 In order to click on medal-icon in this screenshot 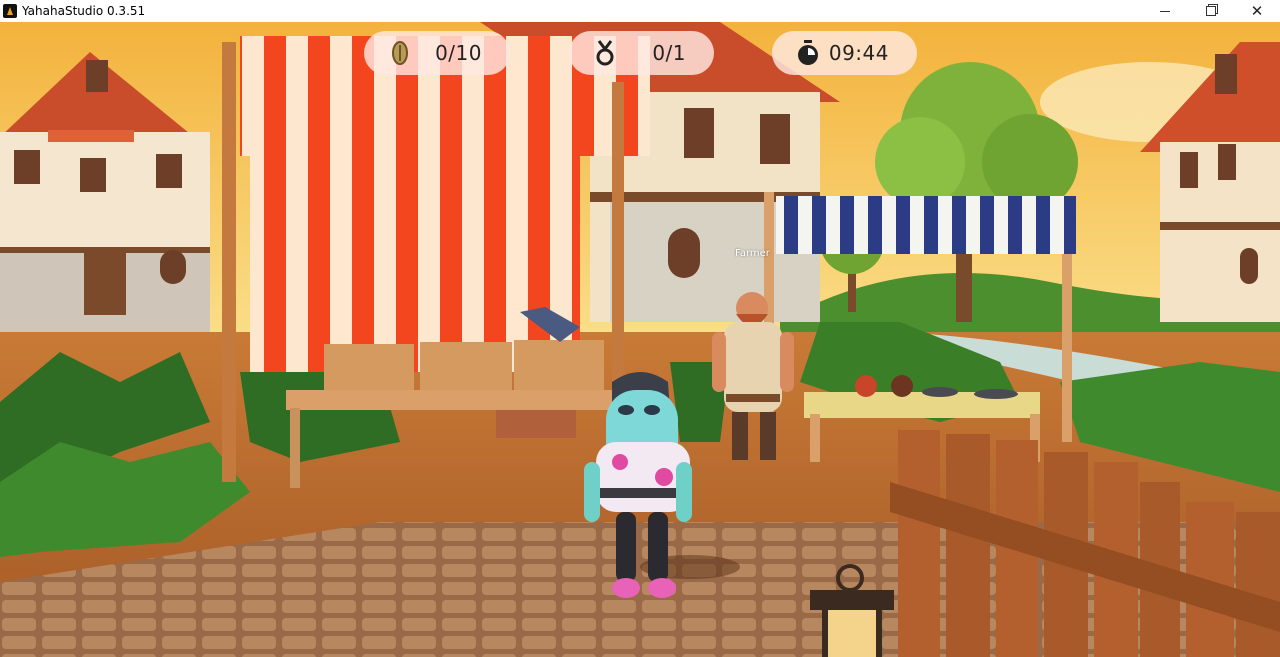, I will do `click(605, 53)`.